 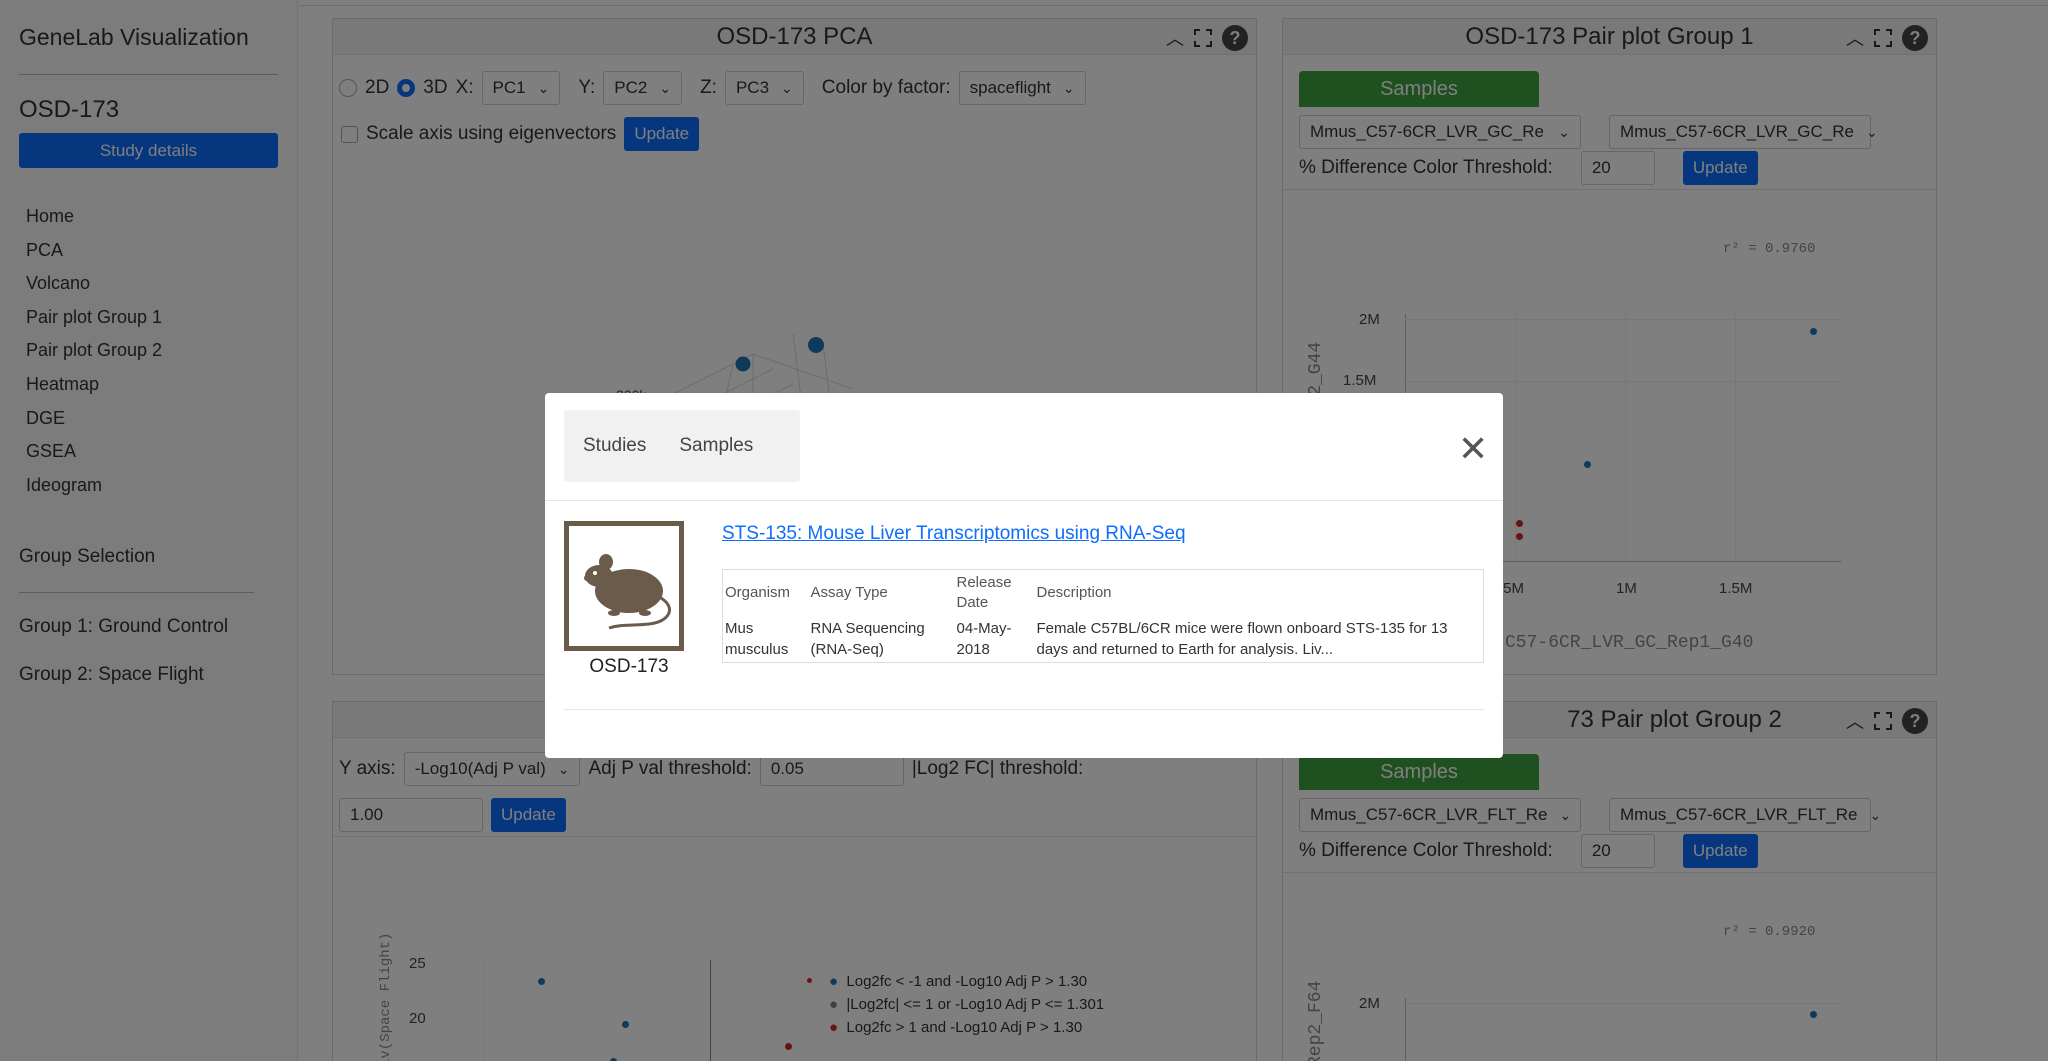 What do you see at coordinates (867, 639) in the screenshot?
I see `cell-assay-type: RNA Sequencing (RNA-Seq)` at bounding box center [867, 639].